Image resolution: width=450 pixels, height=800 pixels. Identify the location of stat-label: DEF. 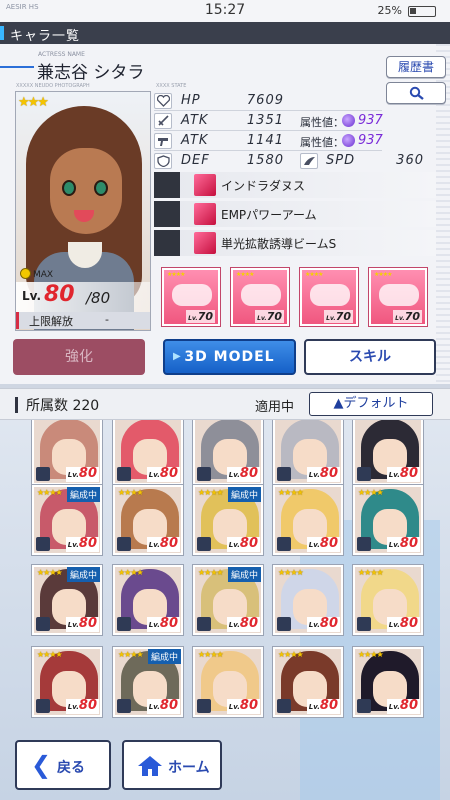
(195, 160).